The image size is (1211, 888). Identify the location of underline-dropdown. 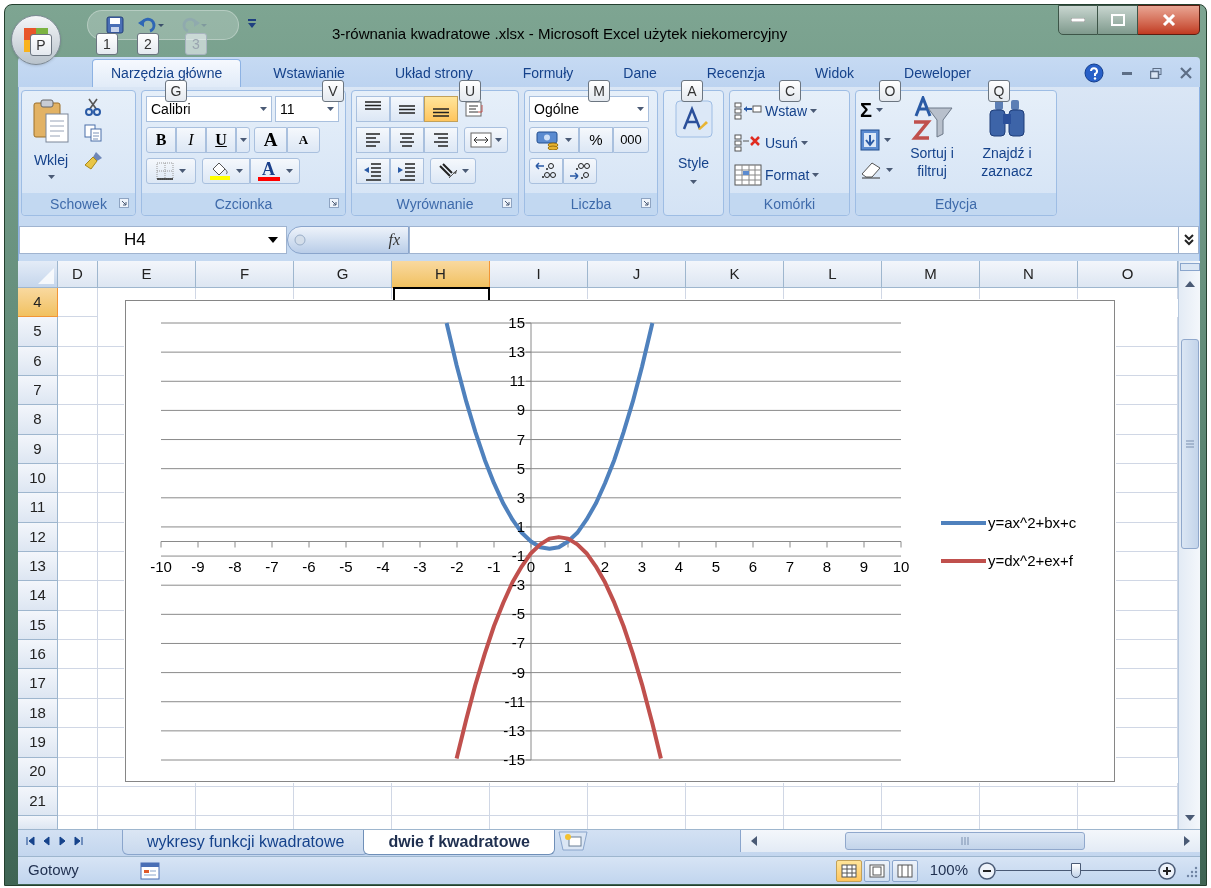
(243, 140).